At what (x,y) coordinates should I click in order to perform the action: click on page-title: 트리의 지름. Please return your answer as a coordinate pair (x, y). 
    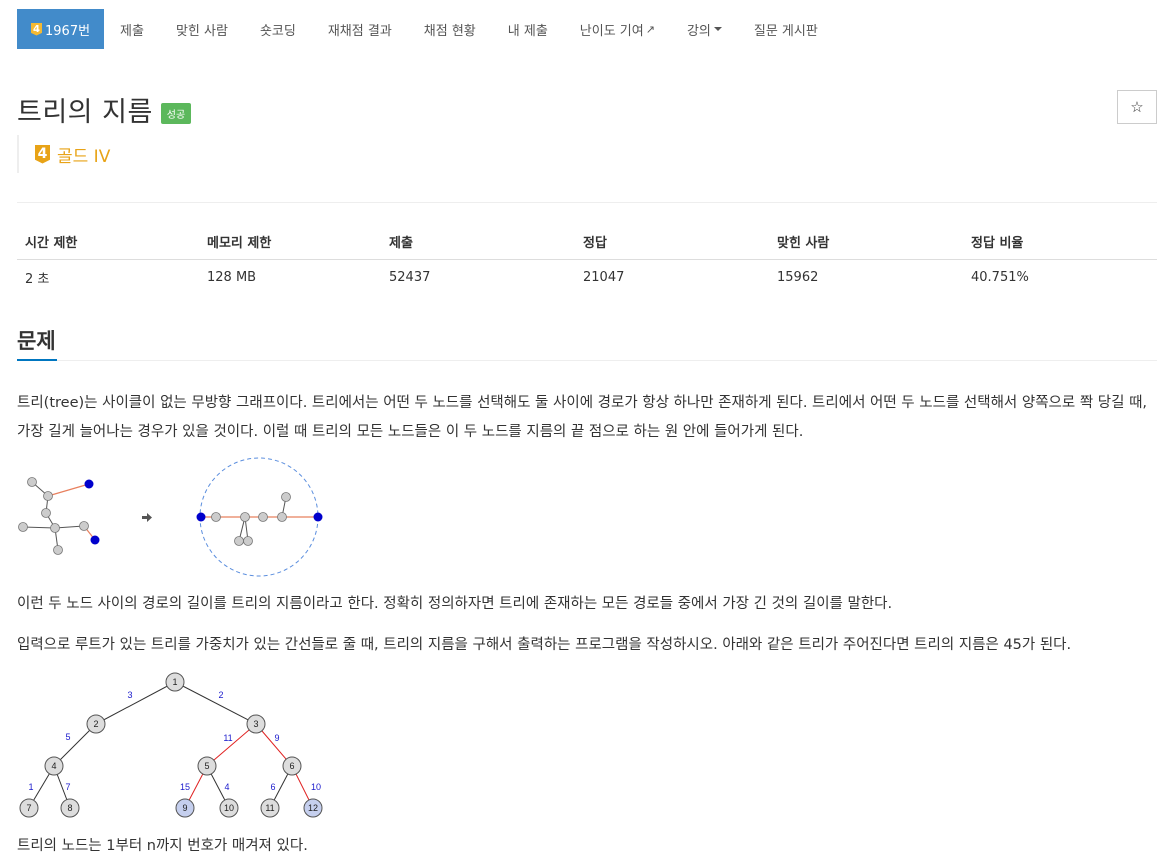
    Looking at the image, I should click on (85, 112).